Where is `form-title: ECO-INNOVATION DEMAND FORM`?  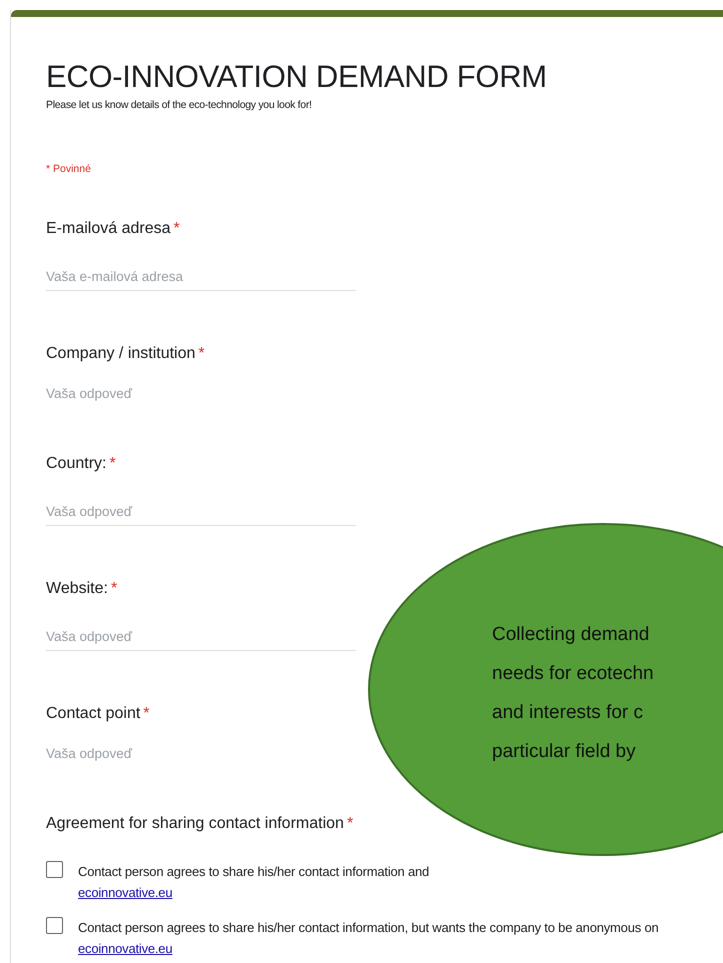 form-title: ECO-INNOVATION DEMAND FORM is located at coordinates (297, 77).